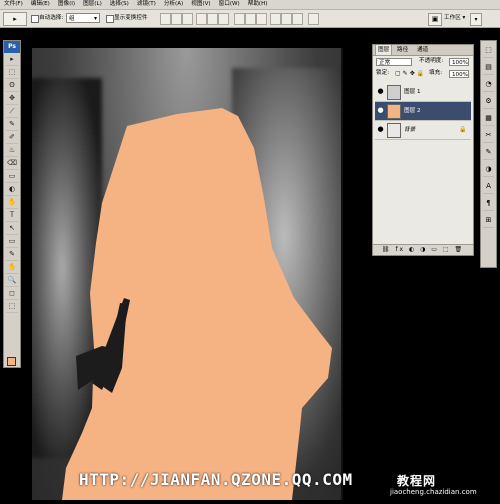 This screenshot has height=504, width=500. I want to click on distribute-top-icon, so click(239, 19).